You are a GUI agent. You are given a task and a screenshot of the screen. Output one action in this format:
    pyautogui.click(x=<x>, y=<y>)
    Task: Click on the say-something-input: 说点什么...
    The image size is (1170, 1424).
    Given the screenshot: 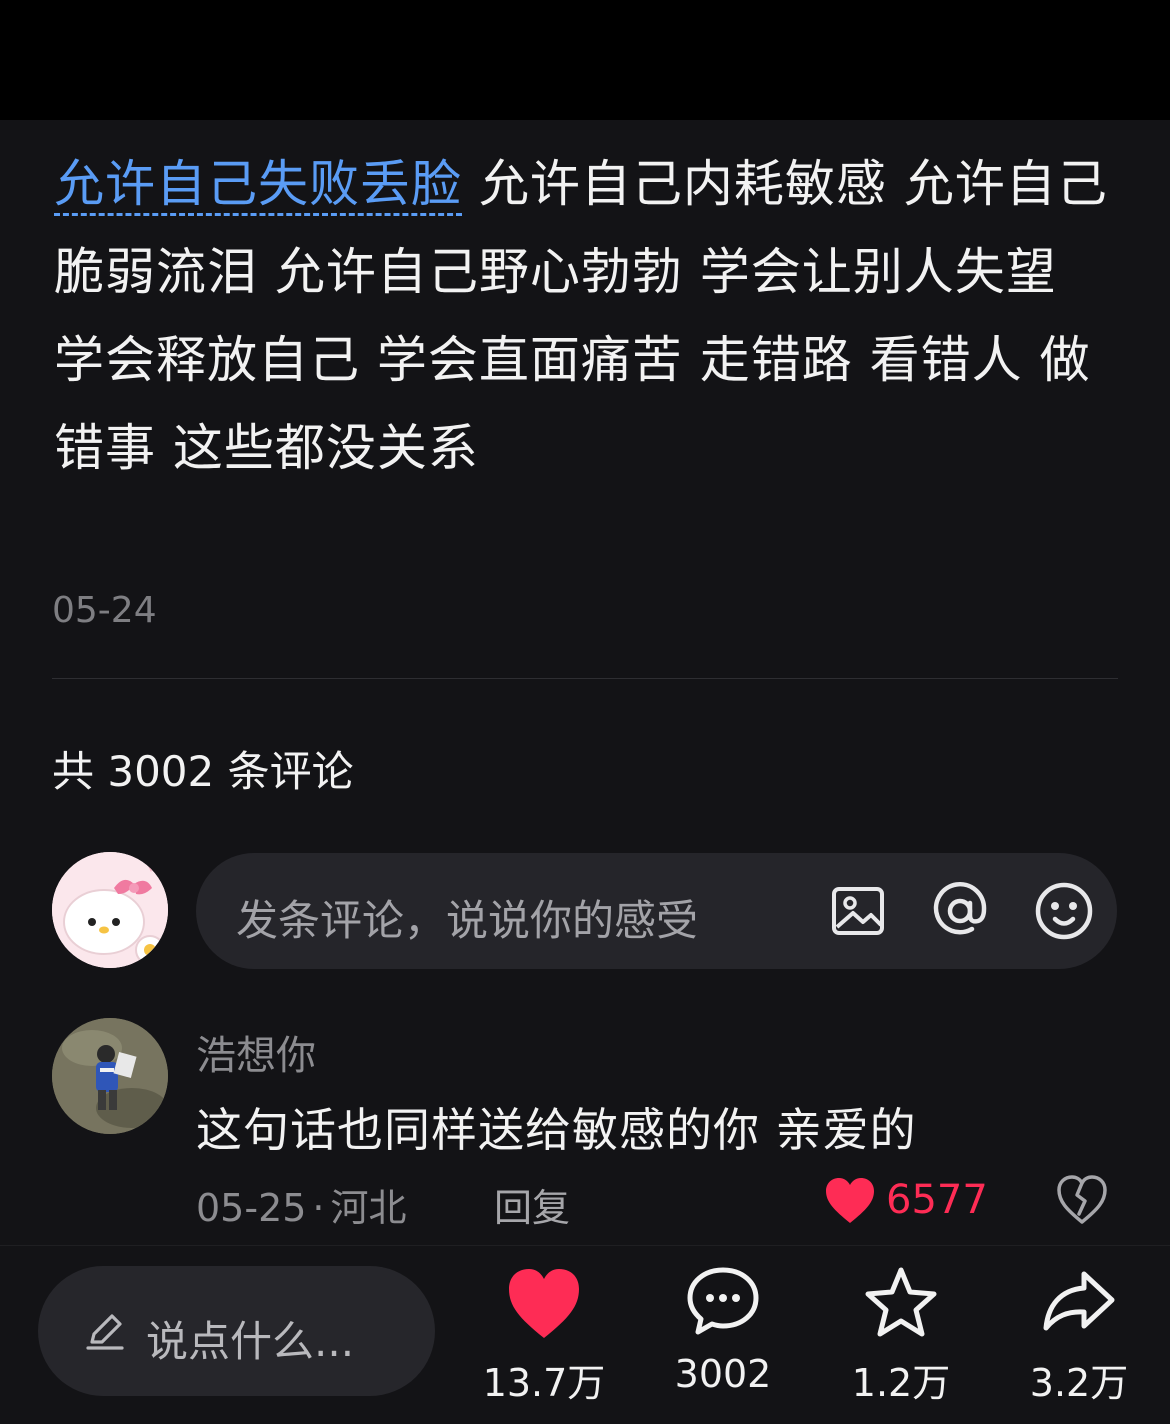 What is the action you would take?
    pyautogui.click(x=236, y=1331)
    